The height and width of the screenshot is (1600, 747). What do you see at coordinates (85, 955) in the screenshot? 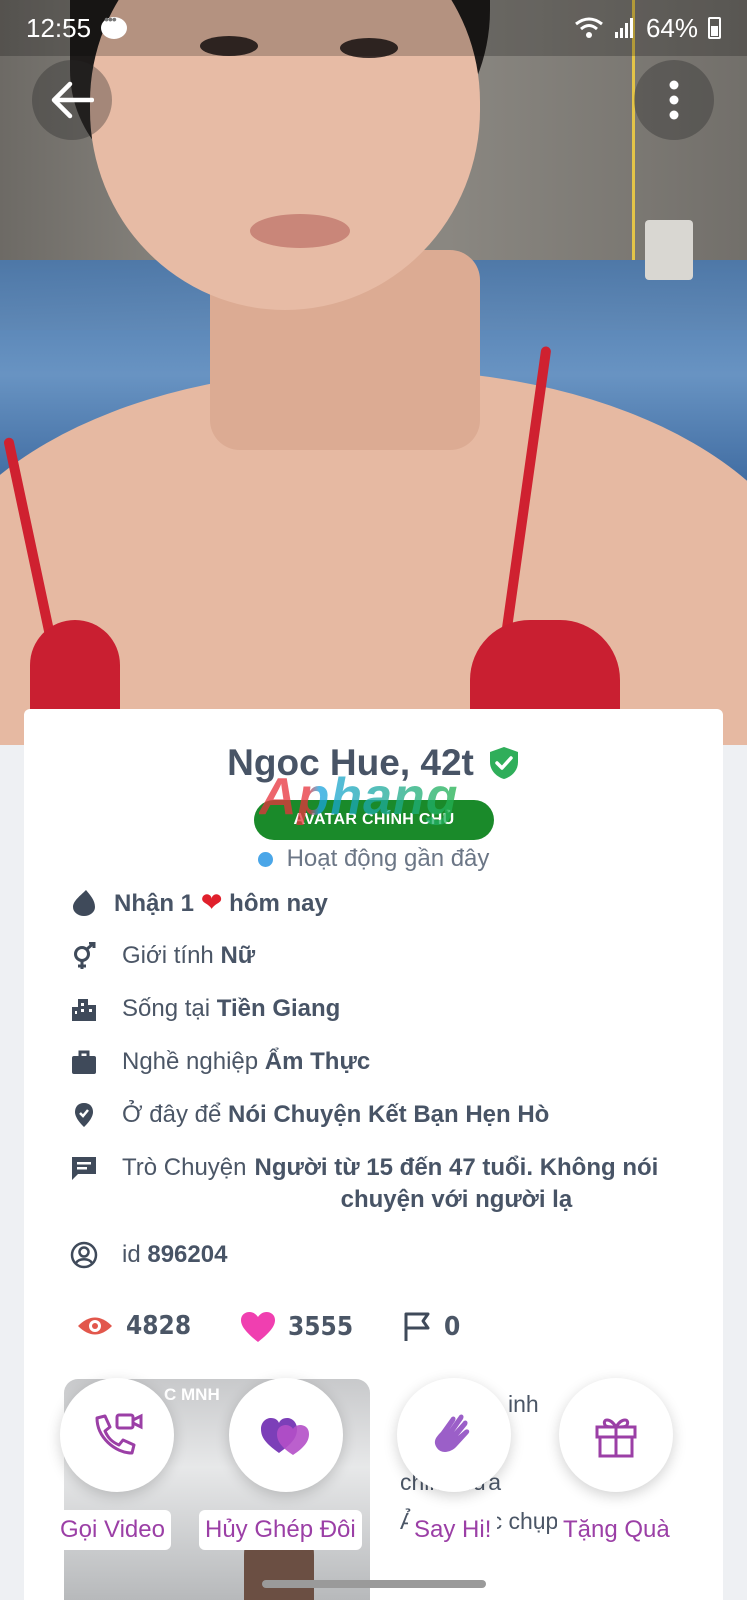
I see `gender-icon` at bounding box center [85, 955].